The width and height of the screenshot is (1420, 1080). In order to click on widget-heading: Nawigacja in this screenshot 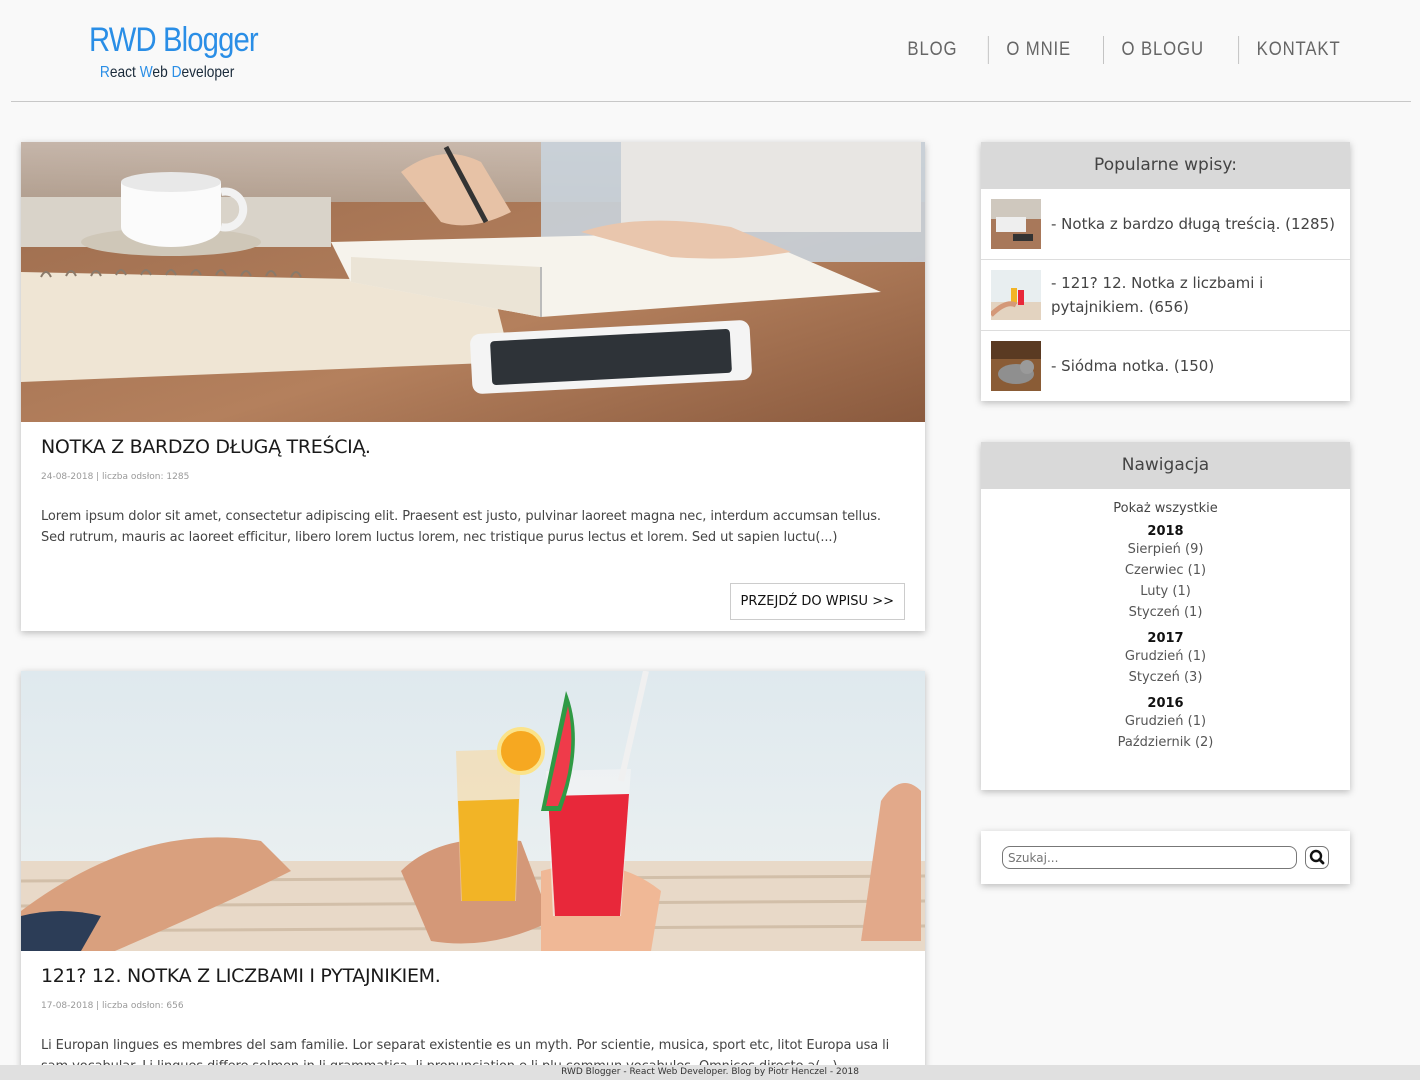, I will do `click(1165, 465)`.